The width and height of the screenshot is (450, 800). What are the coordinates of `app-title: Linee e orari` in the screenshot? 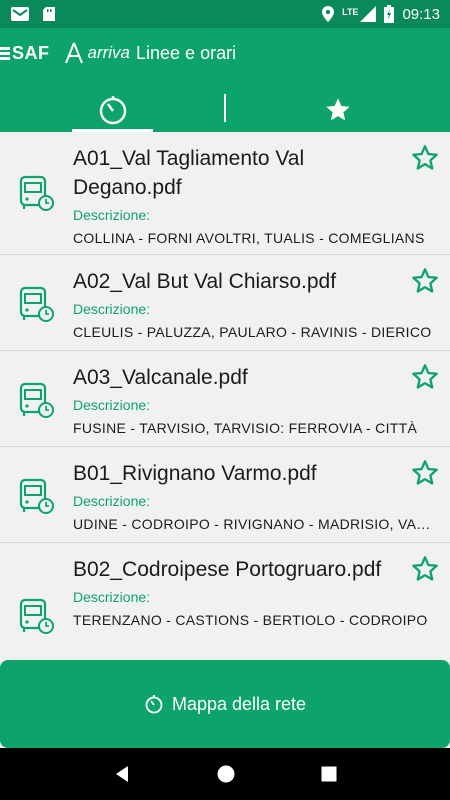 It's located at (186, 52).